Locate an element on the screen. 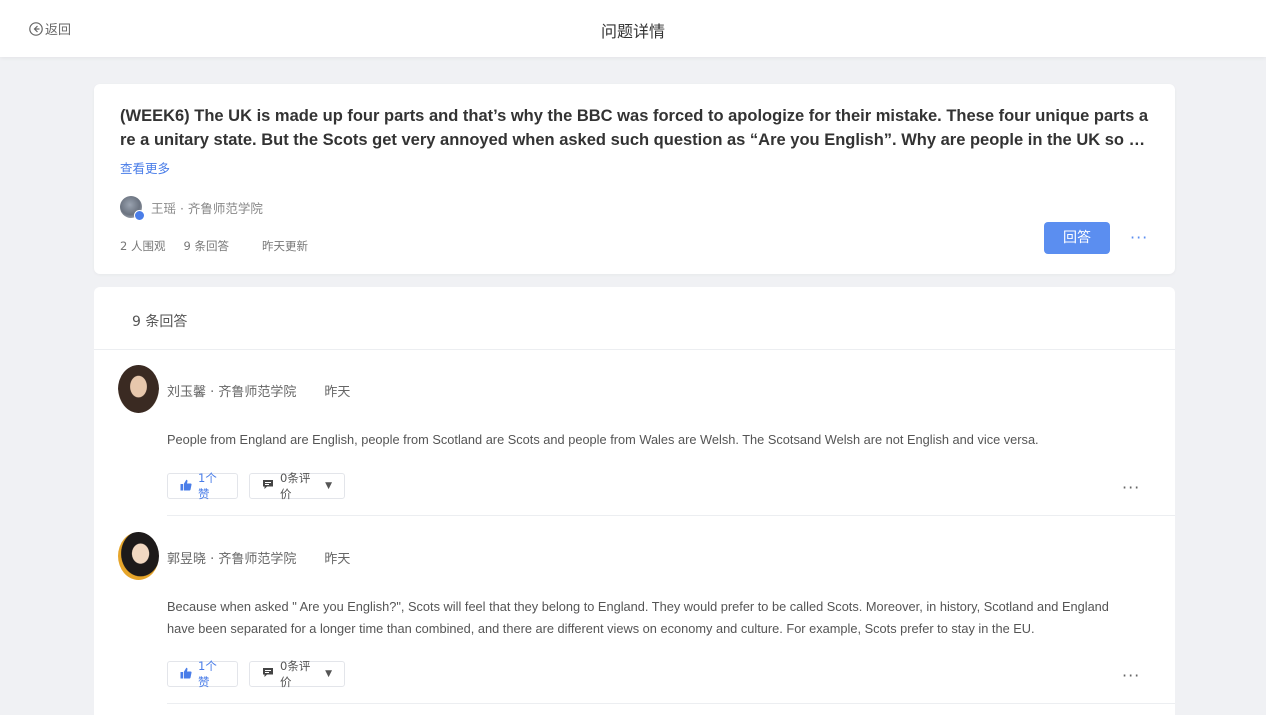  page-title: 问题详情 is located at coordinates (632, 31).